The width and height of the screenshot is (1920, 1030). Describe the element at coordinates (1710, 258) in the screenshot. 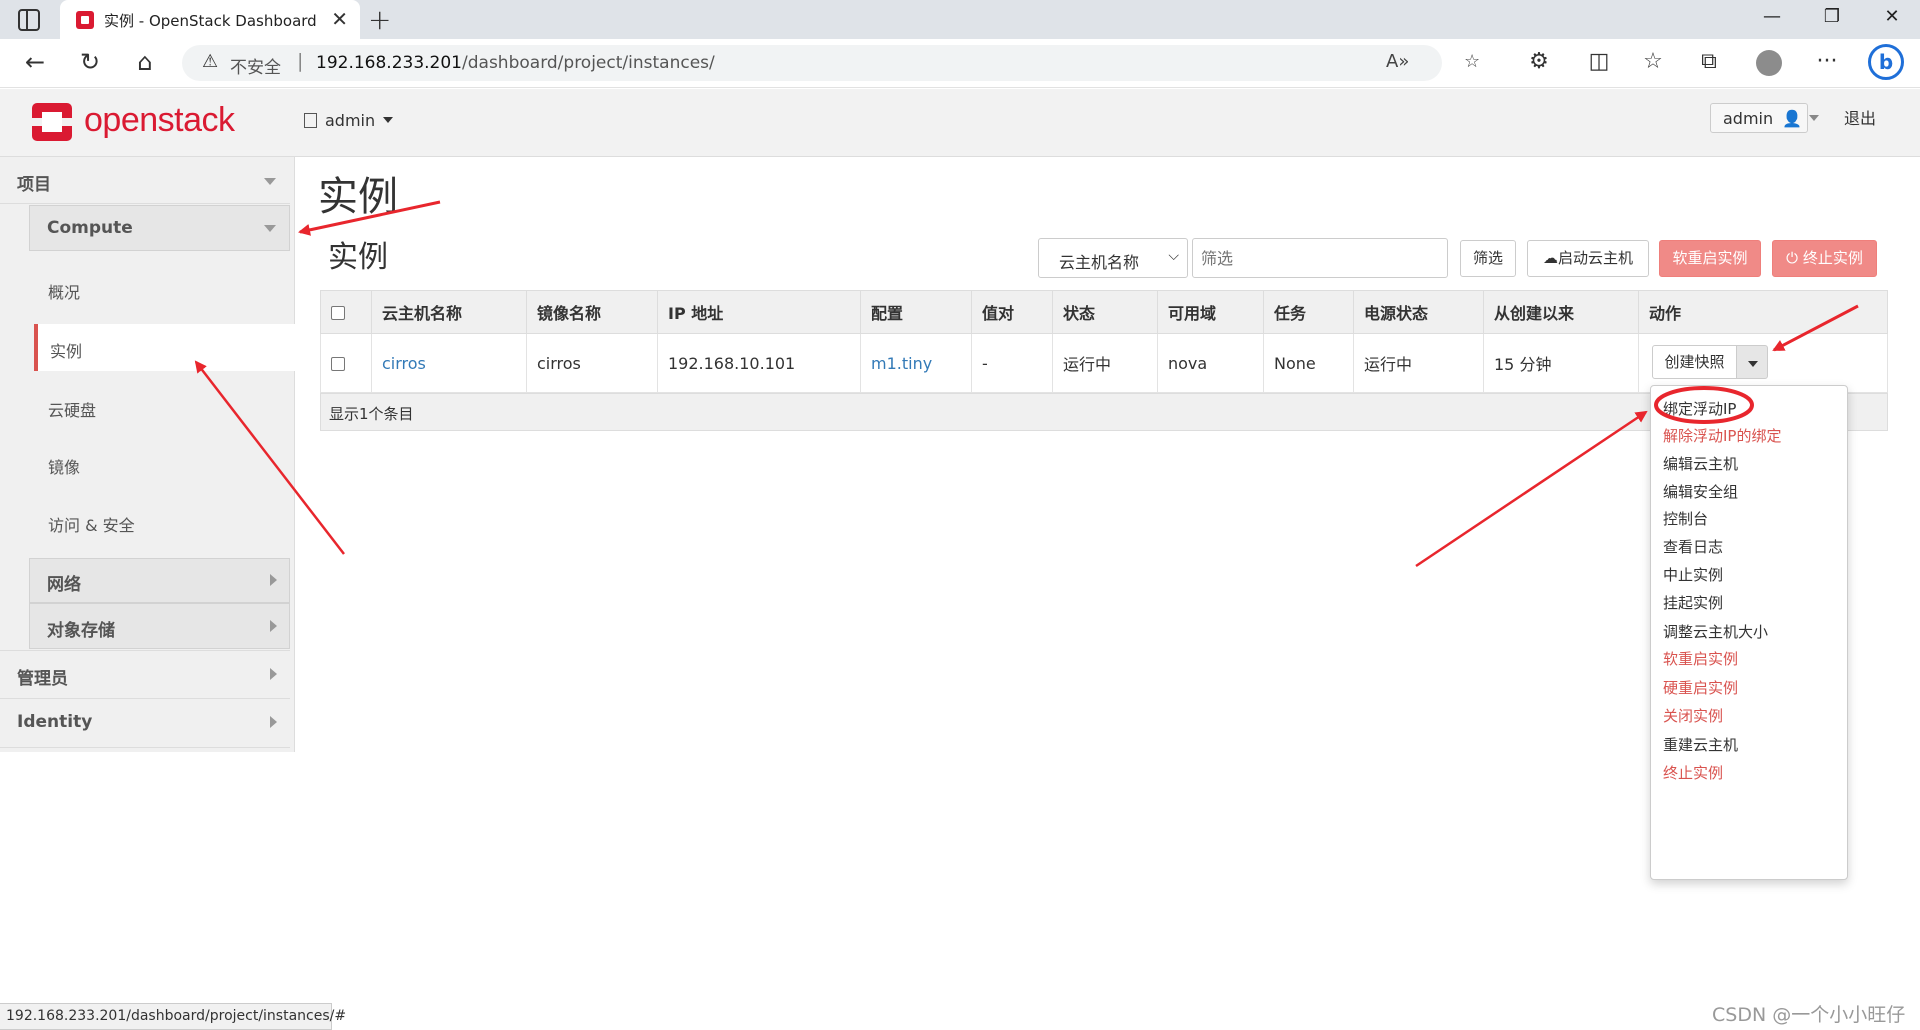

I see `soft-reboot-button: 软重启实例` at that location.